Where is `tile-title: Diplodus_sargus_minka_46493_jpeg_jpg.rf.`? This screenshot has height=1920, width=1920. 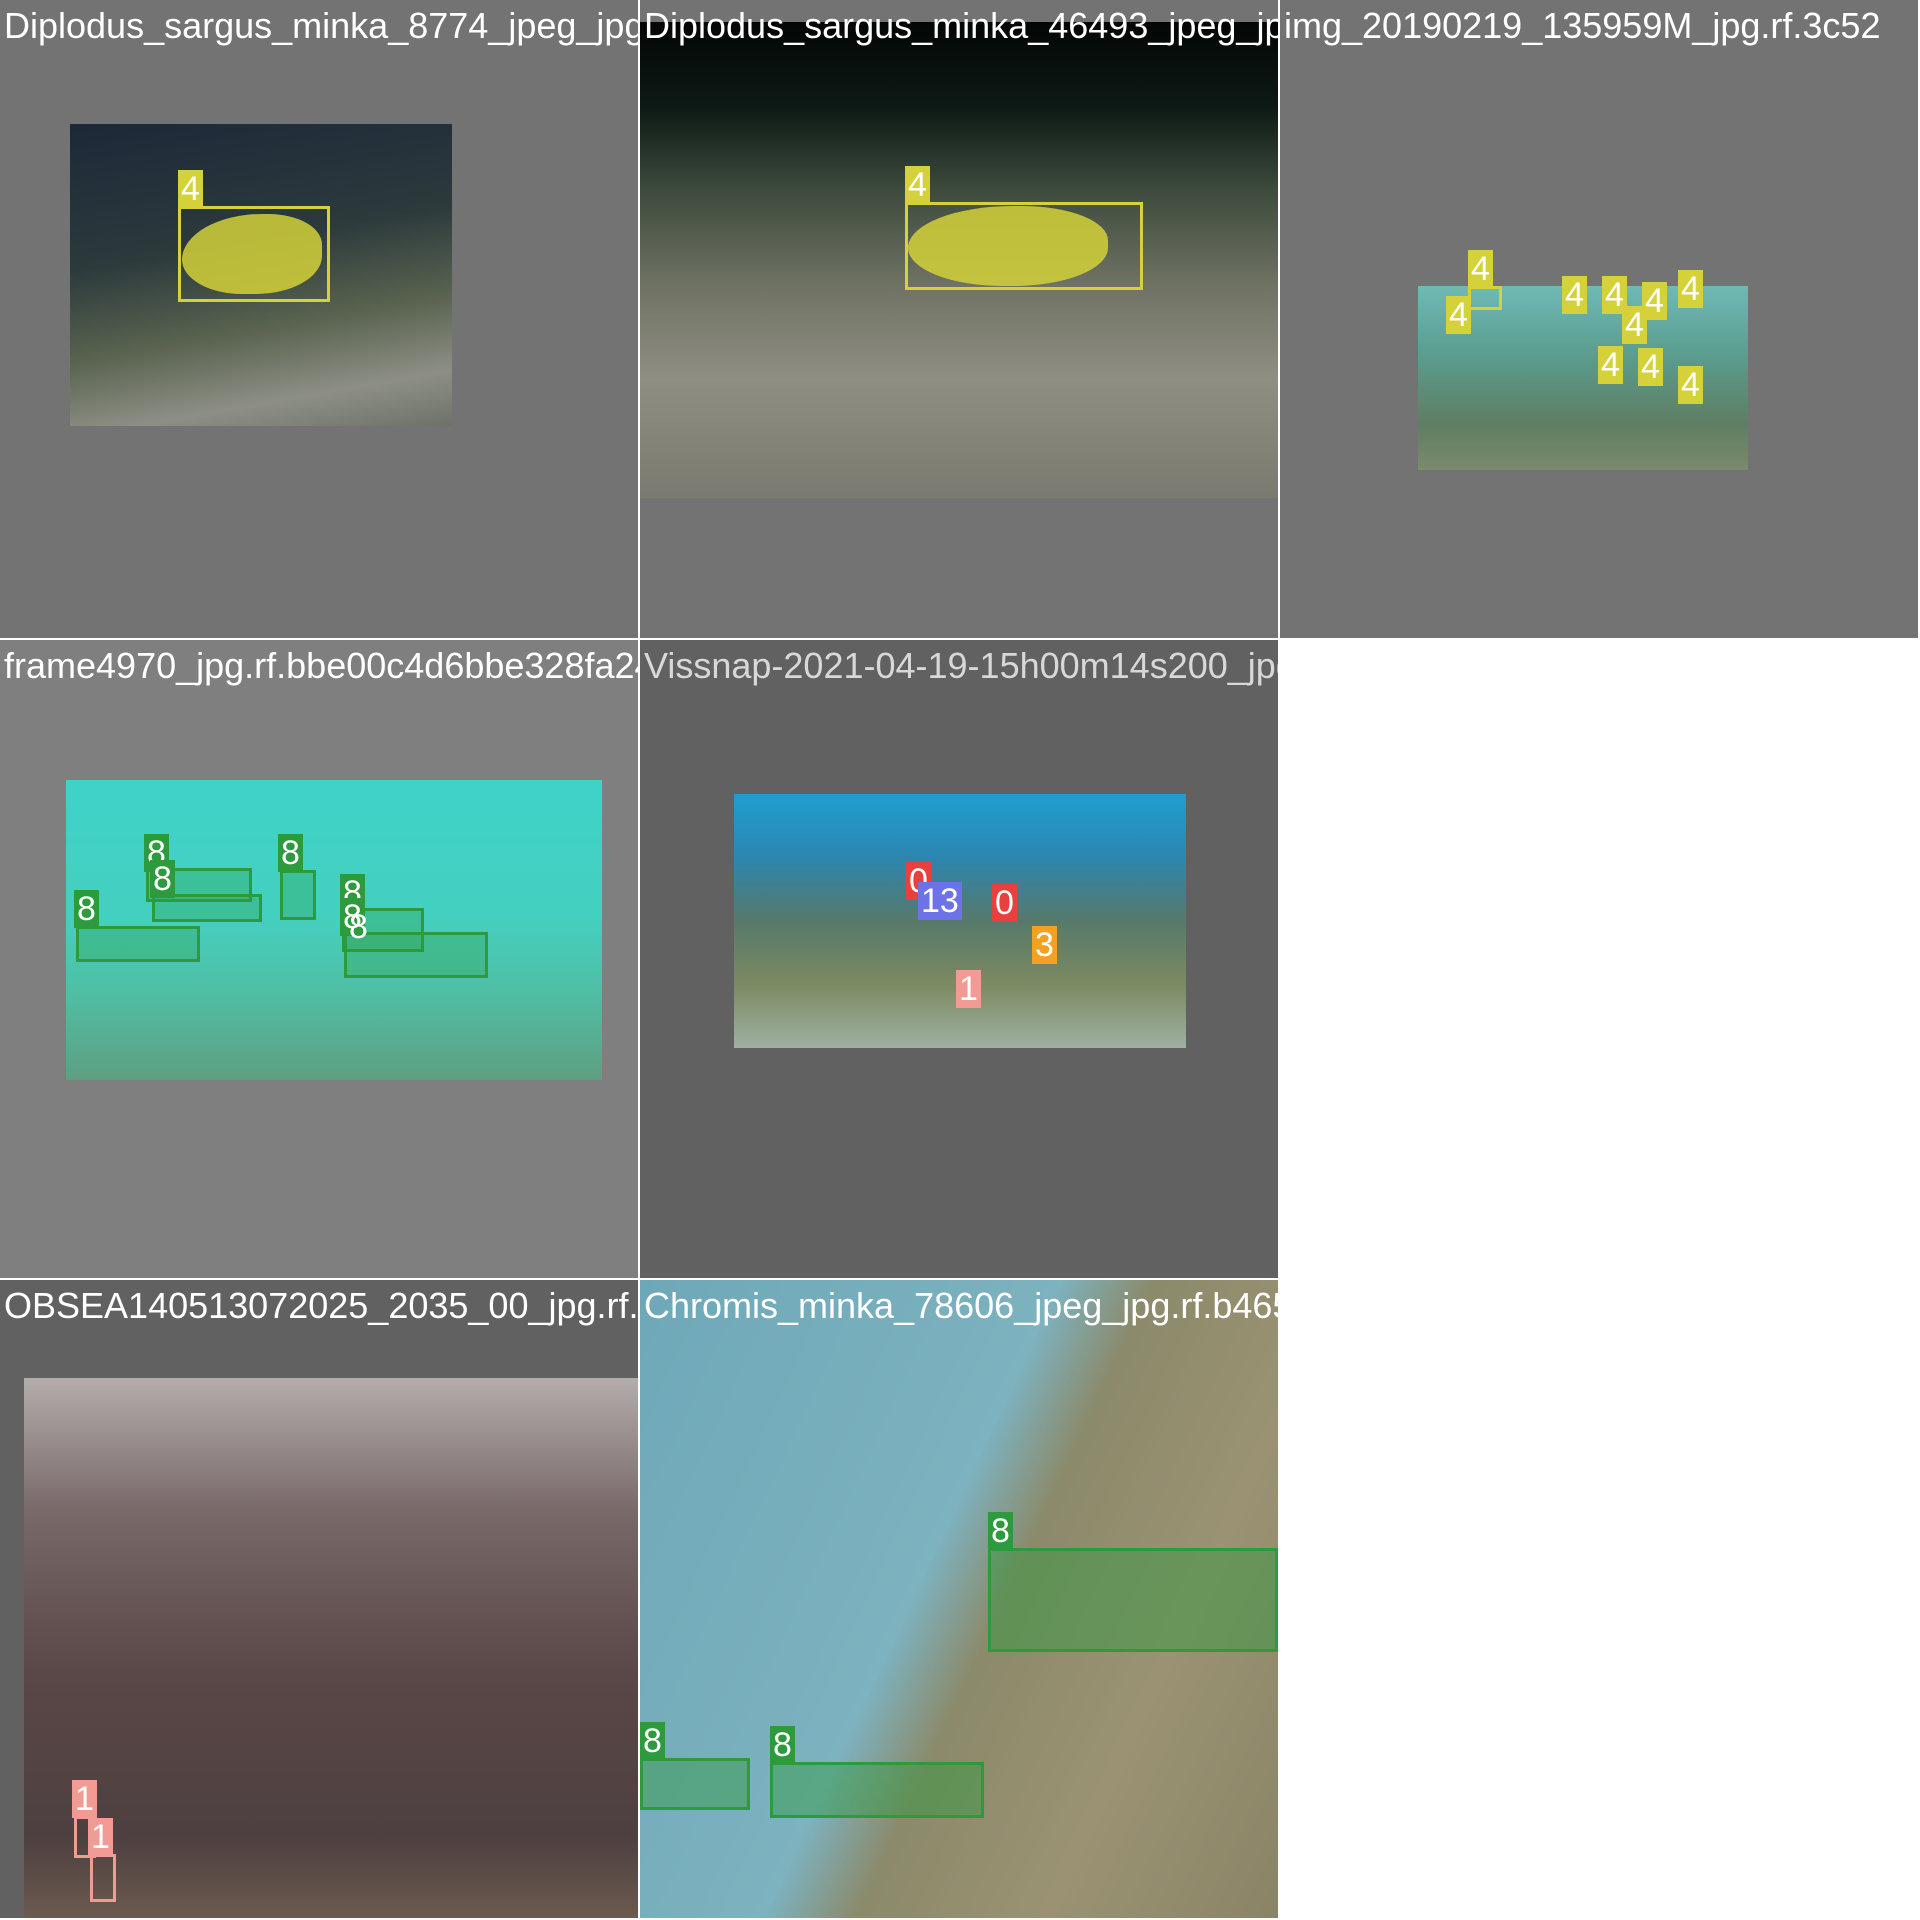
tile-title: Diplodus_sargus_minka_46493_jpeg_jpg.rf. is located at coordinates (961, 25).